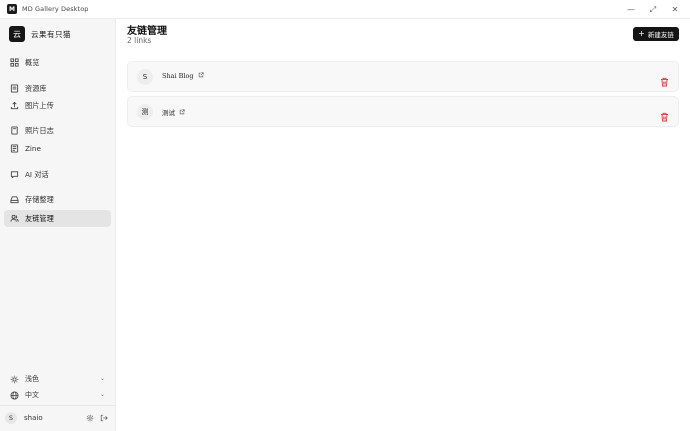 The width and height of the screenshot is (690, 431). What do you see at coordinates (14, 130) in the screenshot?
I see `journal-icon` at bounding box center [14, 130].